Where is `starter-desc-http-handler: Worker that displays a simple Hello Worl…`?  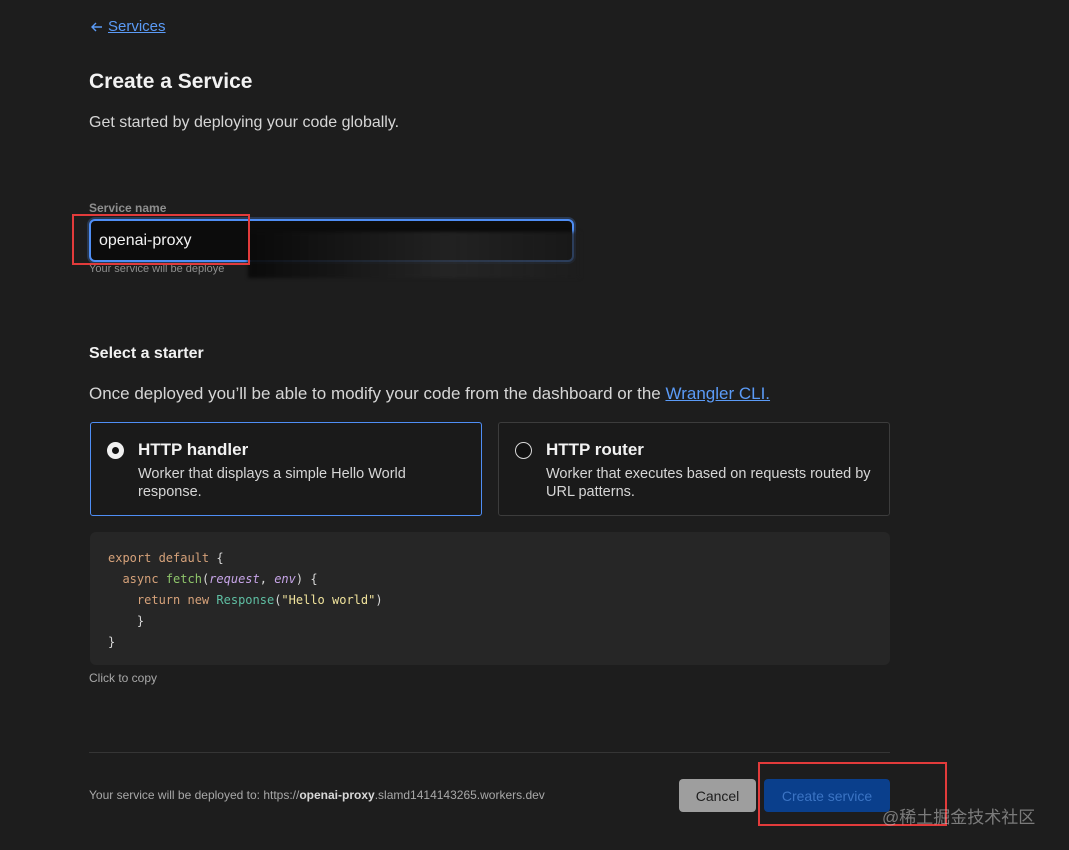 starter-desc-http-handler: Worker that displays a simple Hello Worl… is located at coordinates (272, 483).